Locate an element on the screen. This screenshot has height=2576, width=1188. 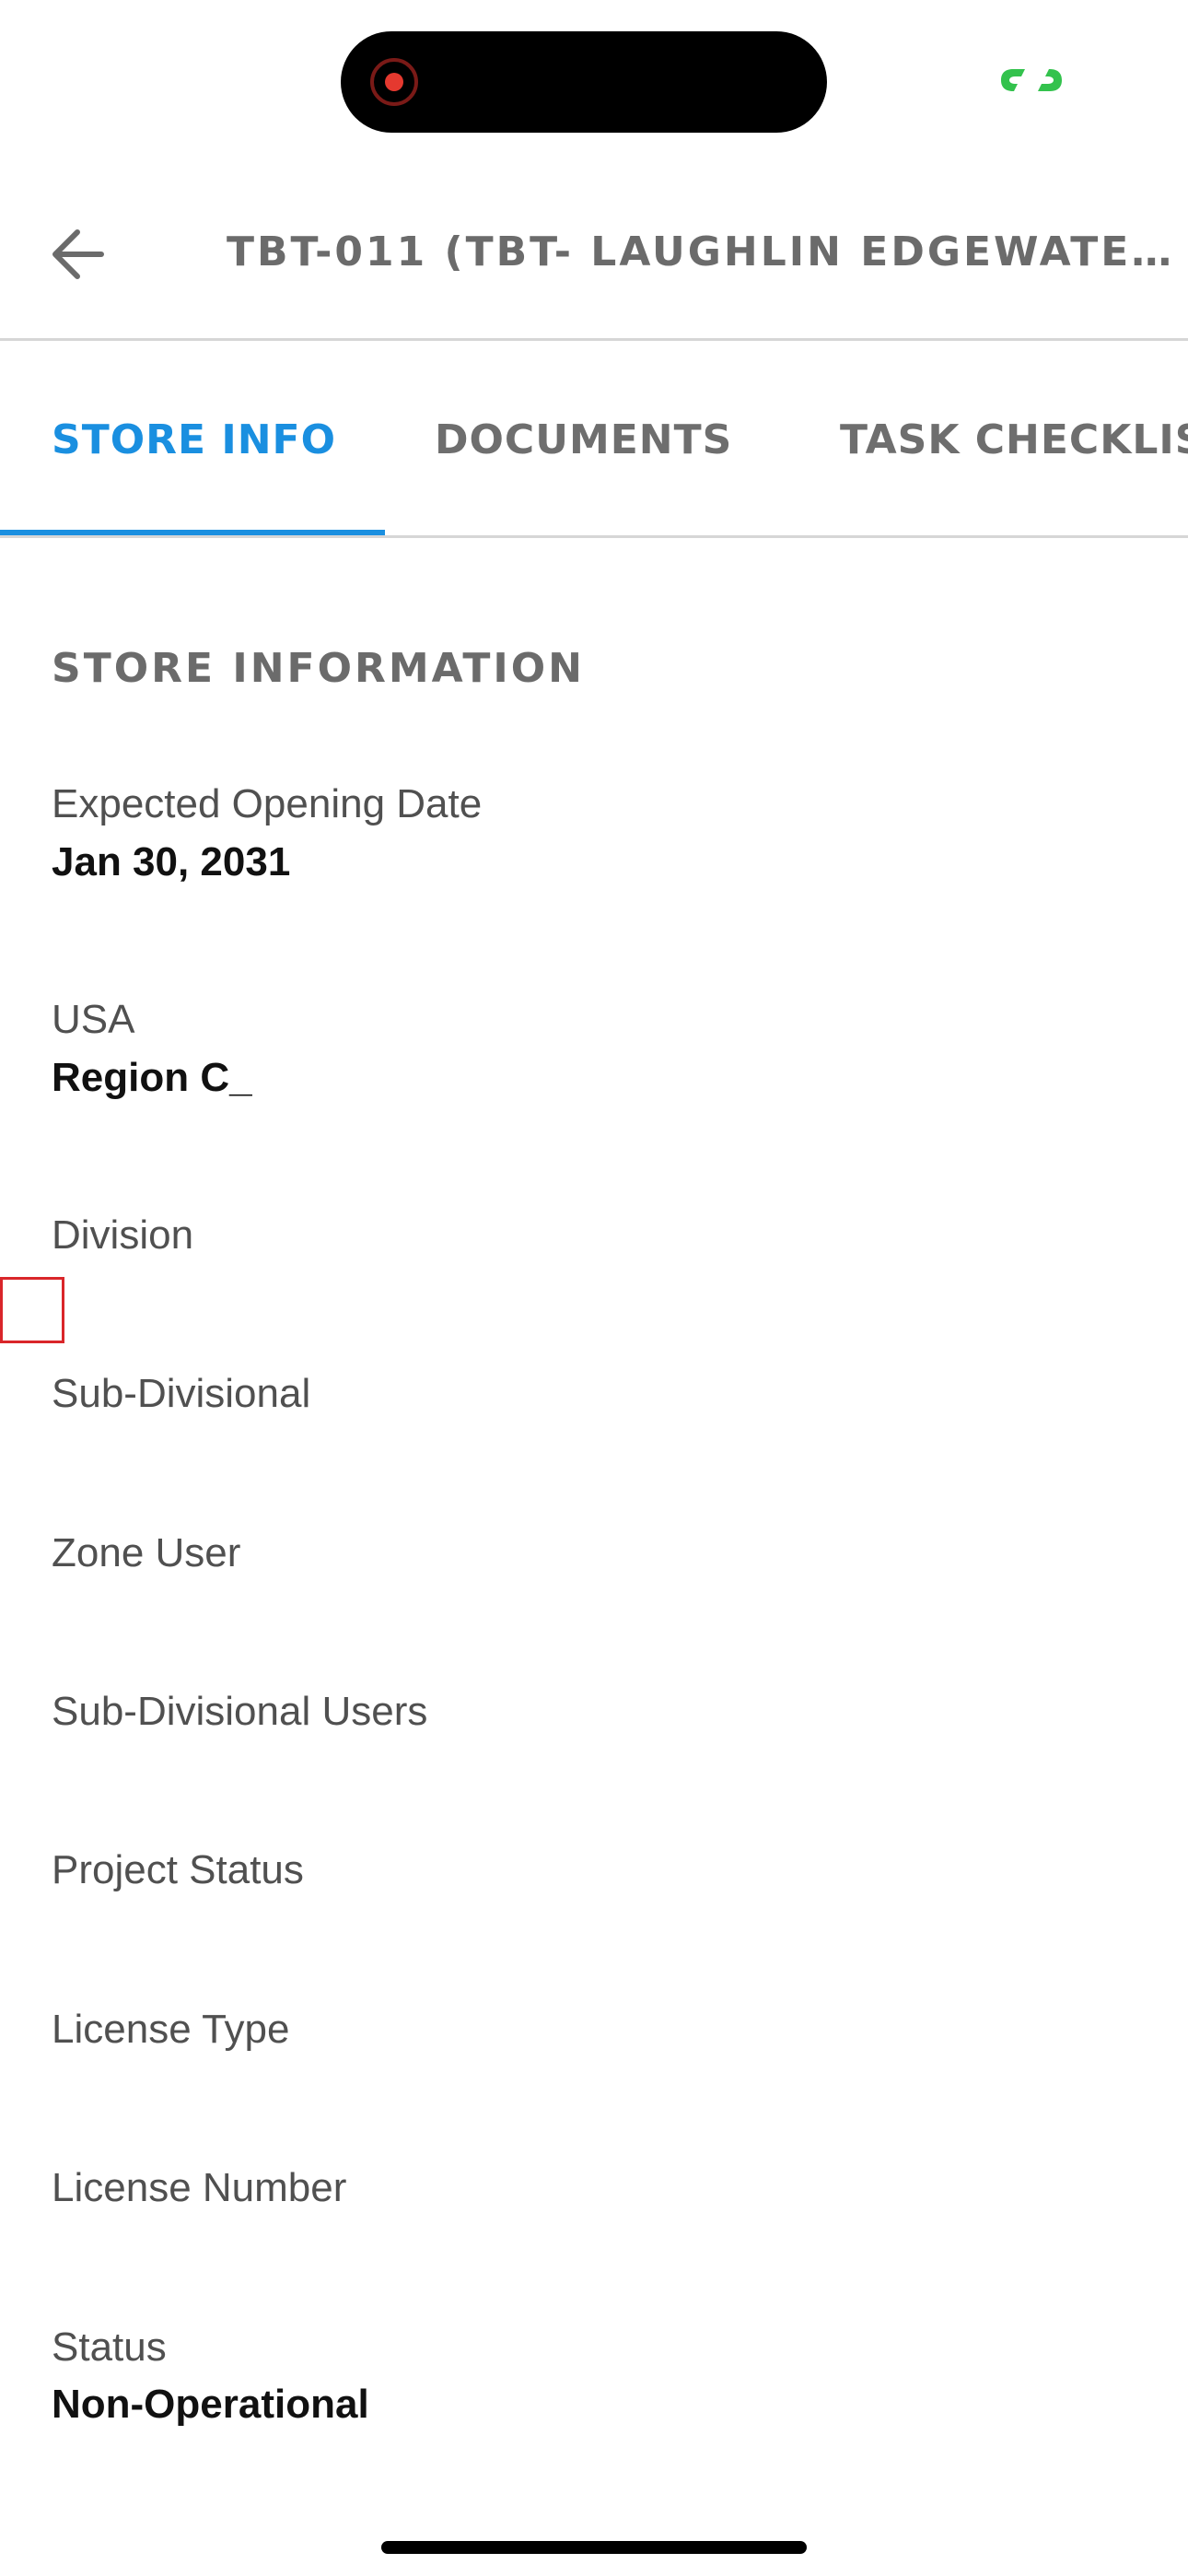
tab-store-info: STORE INFO is located at coordinates (194, 440).